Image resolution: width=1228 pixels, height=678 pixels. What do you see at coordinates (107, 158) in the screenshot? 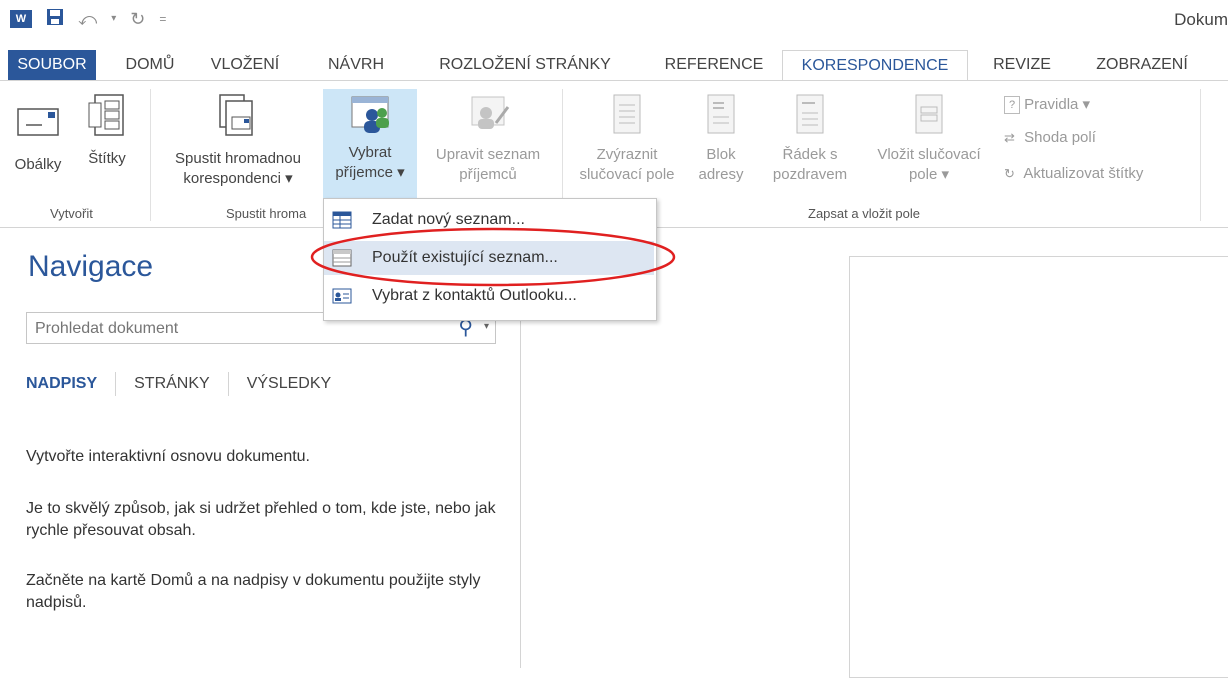
I see `labels-label: Štítky` at bounding box center [107, 158].